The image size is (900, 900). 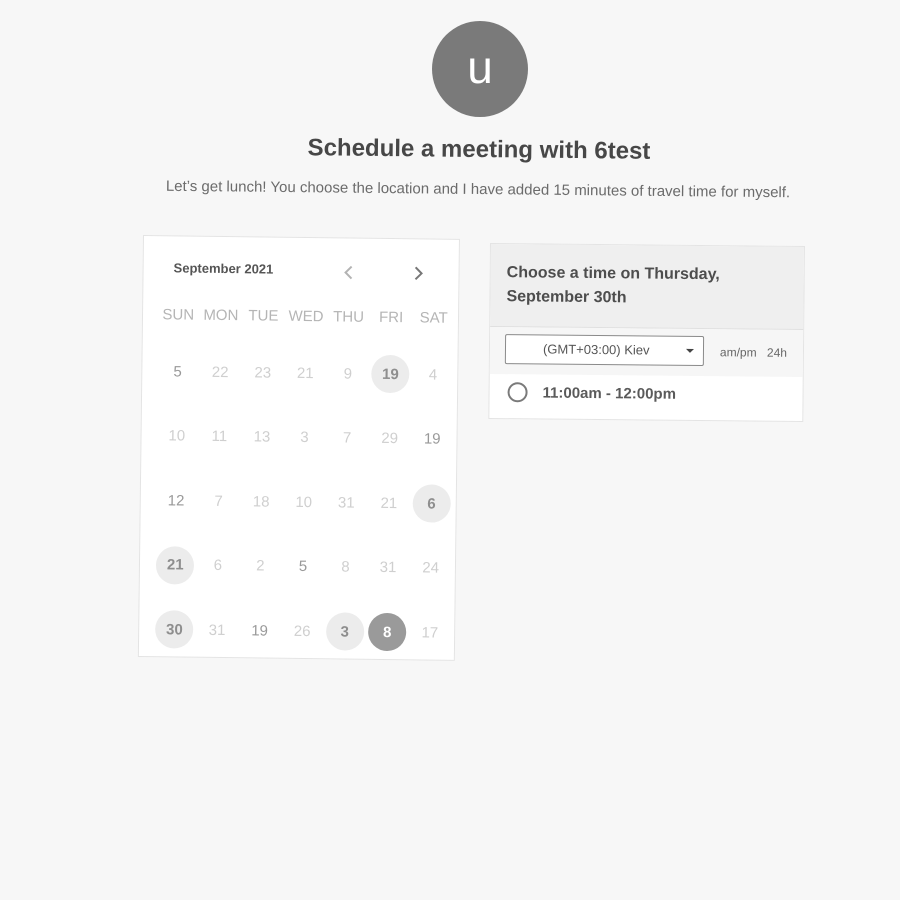 I want to click on calendar-day-number: 26, so click(x=302, y=631).